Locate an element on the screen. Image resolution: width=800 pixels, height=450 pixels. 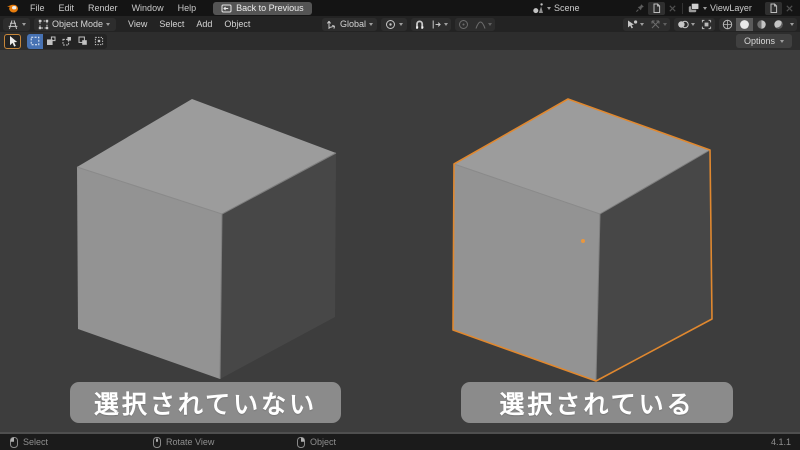
view-layer-name-value: ViewLayer is located at coordinates (736, 8).